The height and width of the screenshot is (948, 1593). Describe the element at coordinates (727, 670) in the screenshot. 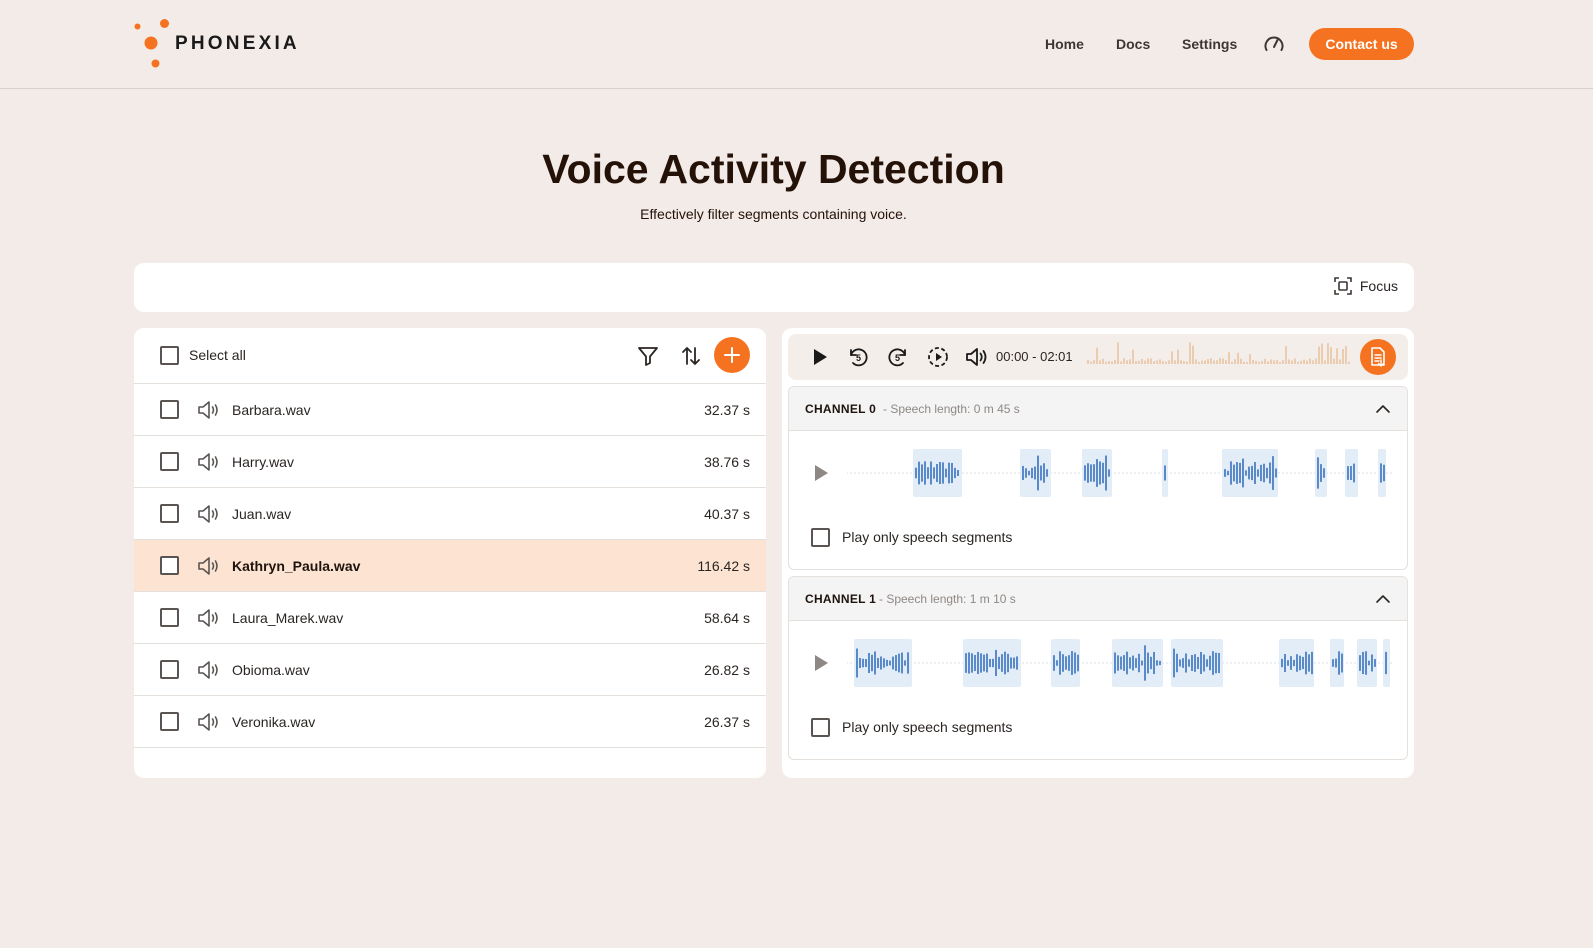

I see `file-duration: 26.82 s` at that location.